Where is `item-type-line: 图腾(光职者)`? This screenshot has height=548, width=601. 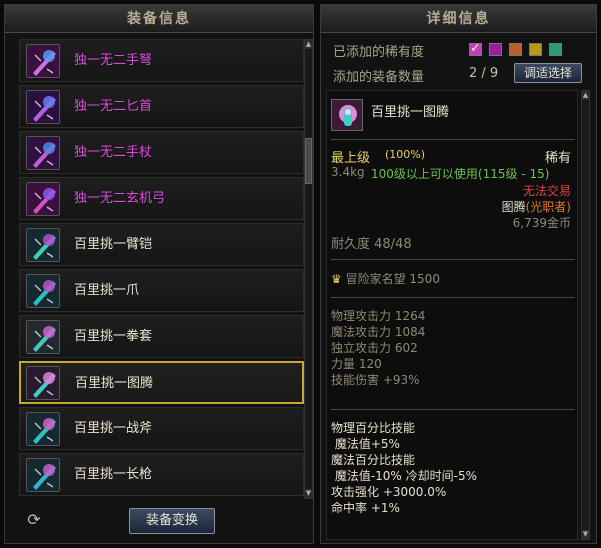
item-type-line: 图腾(光职者) is located at coordinates (536, 206).